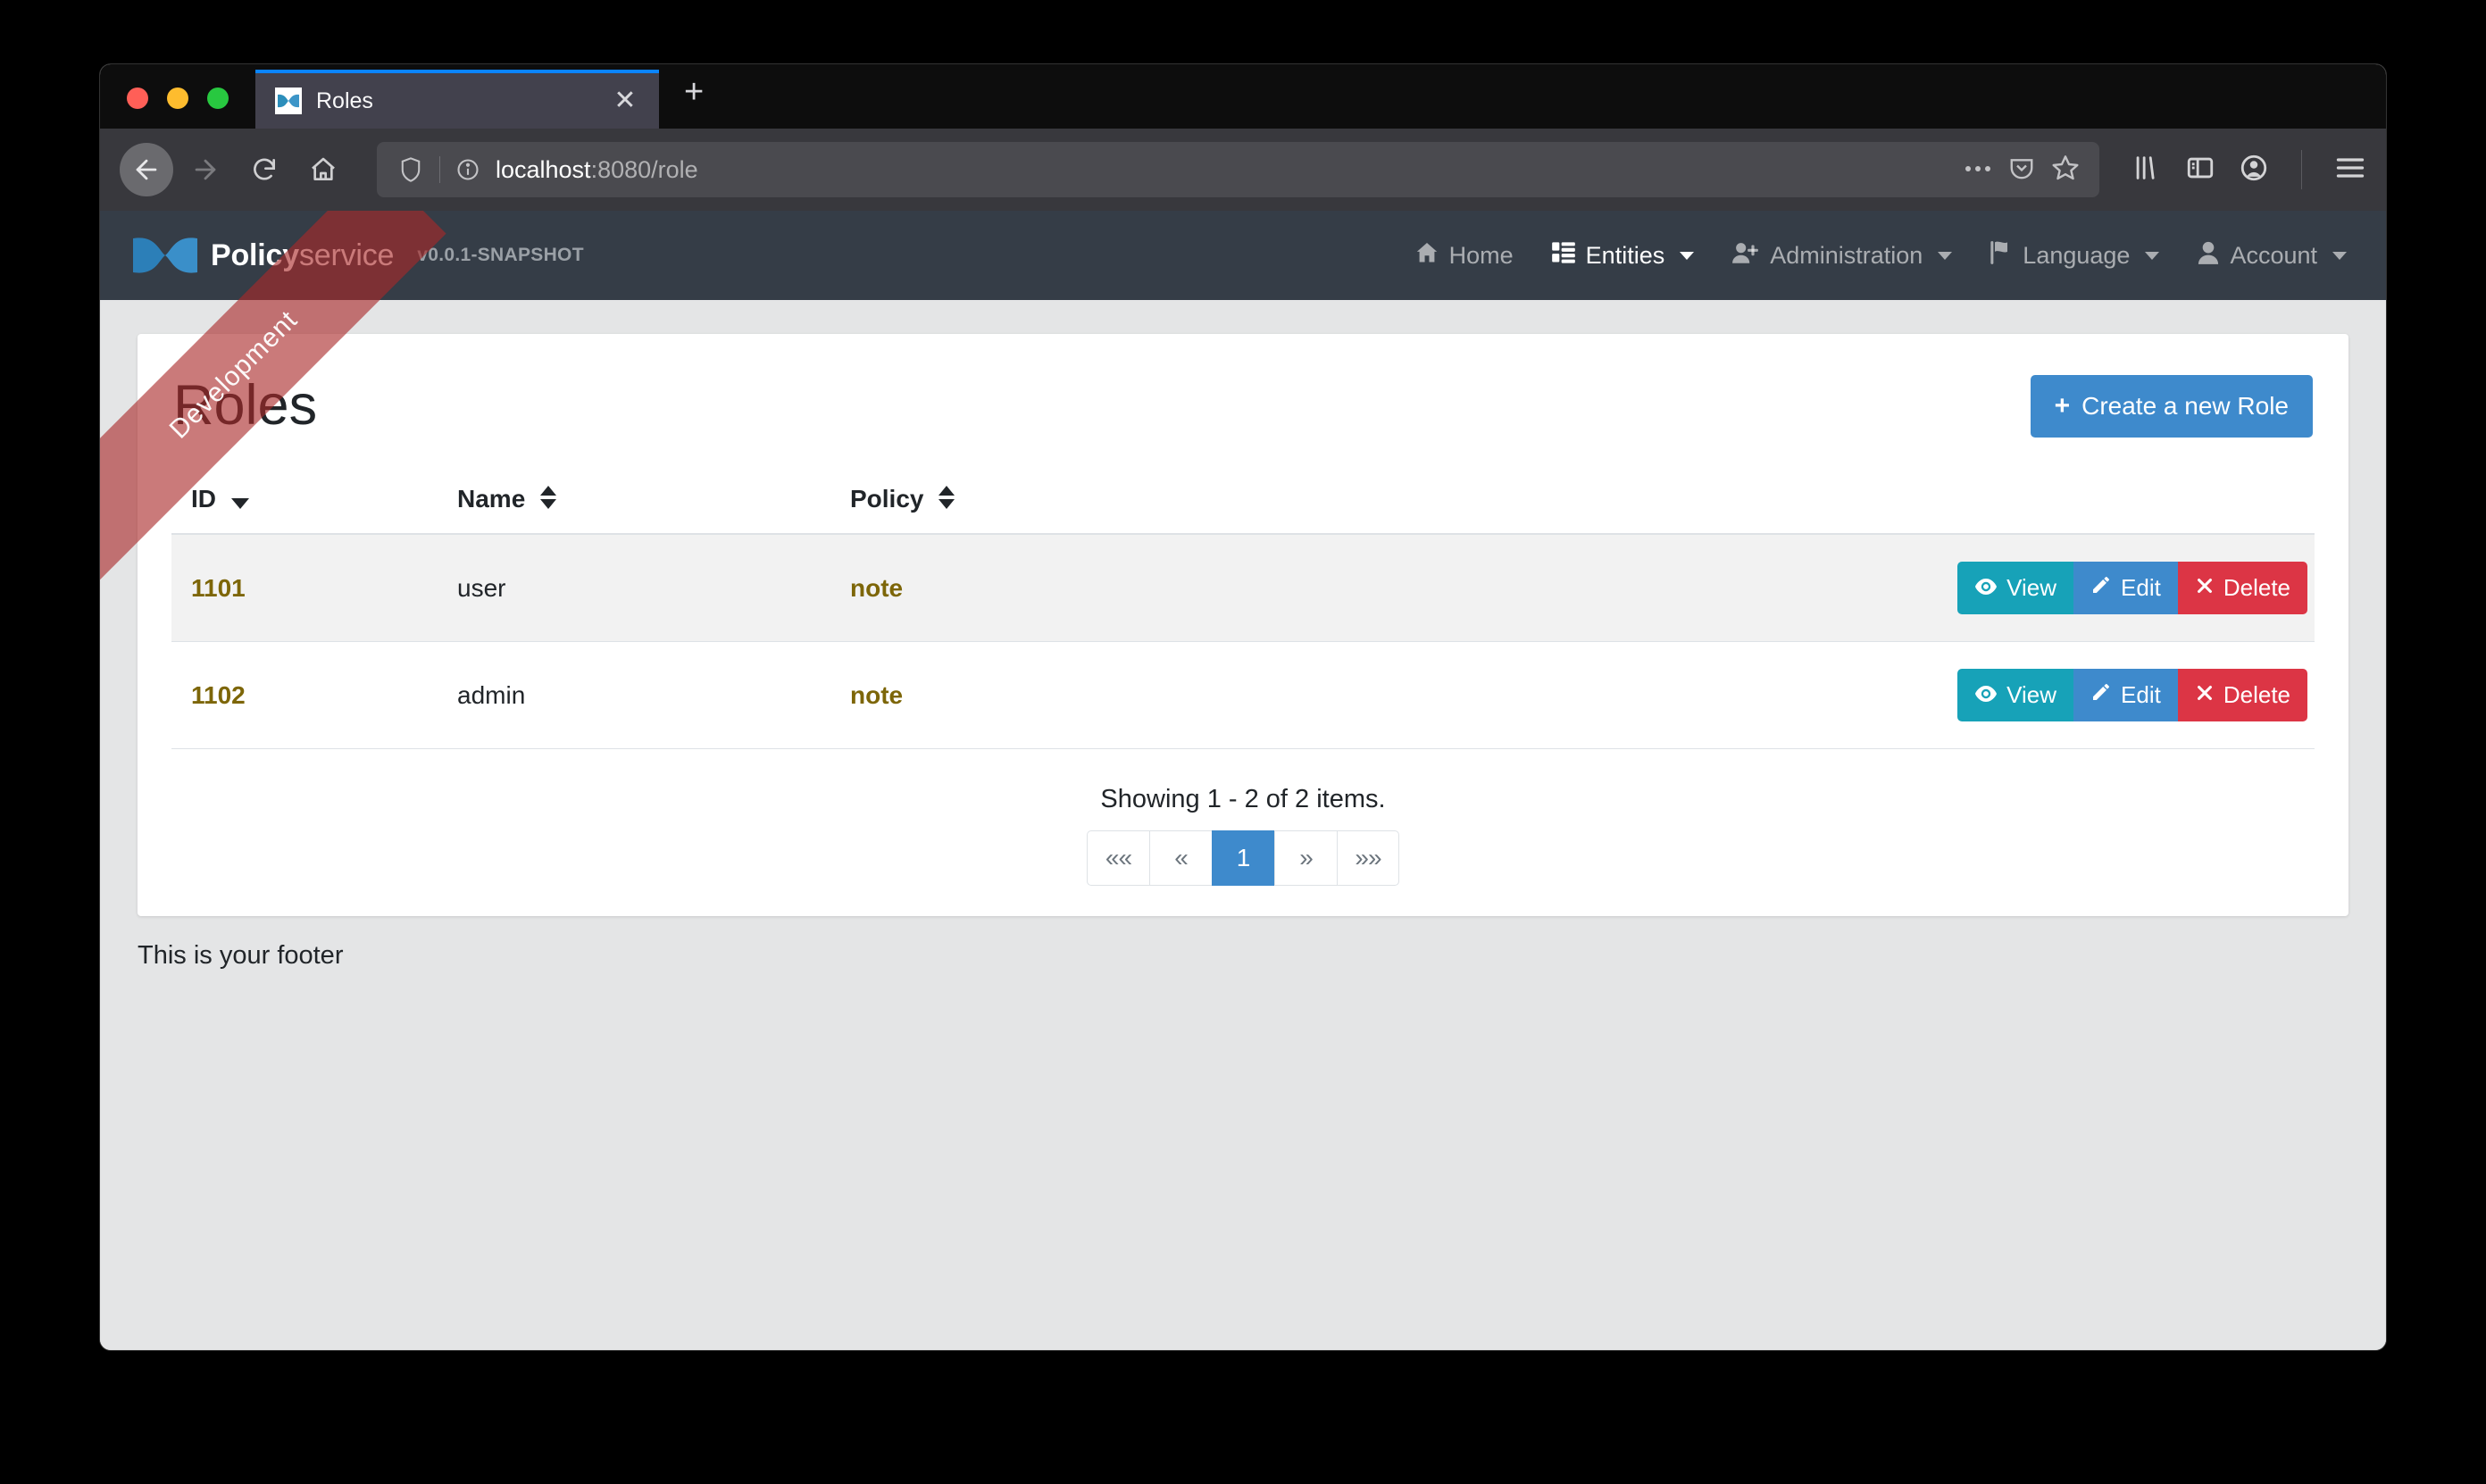  Describe the element at coordinates (467, 169) in the screenshot. I see `site-info-icon` at that location.